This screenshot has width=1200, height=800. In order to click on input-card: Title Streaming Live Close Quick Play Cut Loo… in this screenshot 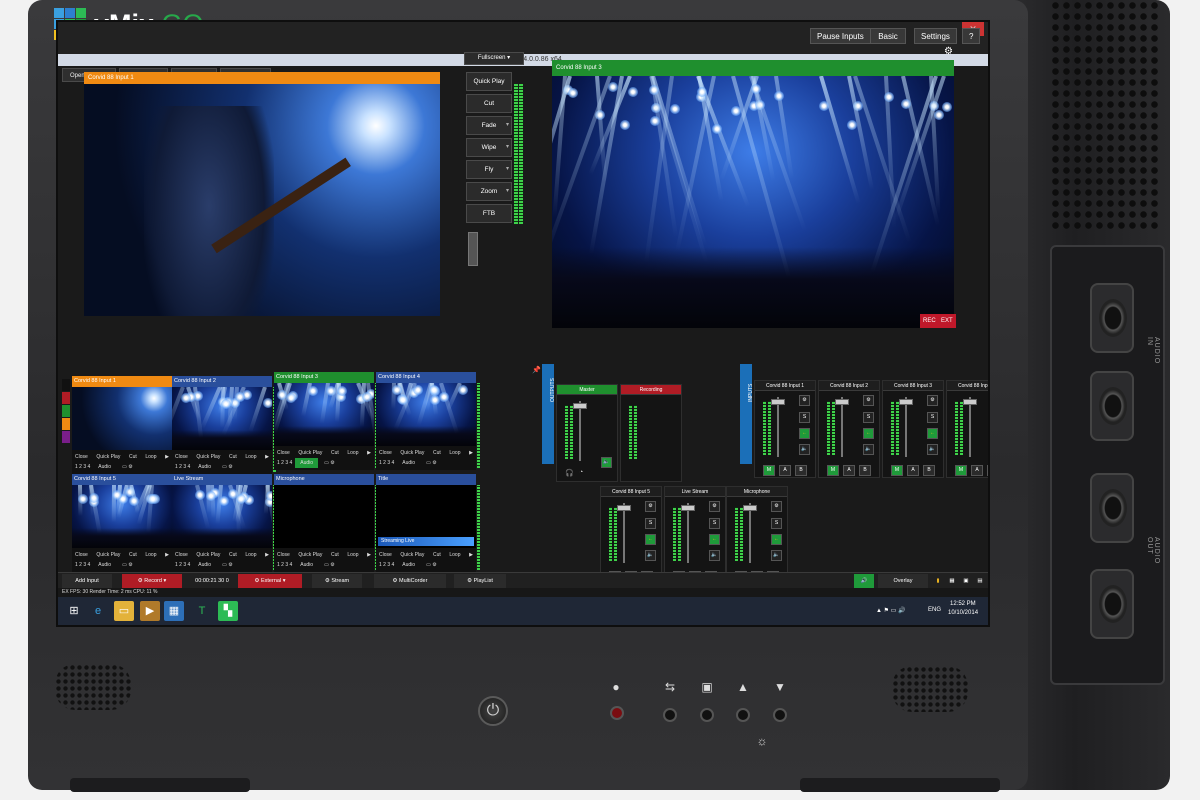, I will do `click(426, 523)`.